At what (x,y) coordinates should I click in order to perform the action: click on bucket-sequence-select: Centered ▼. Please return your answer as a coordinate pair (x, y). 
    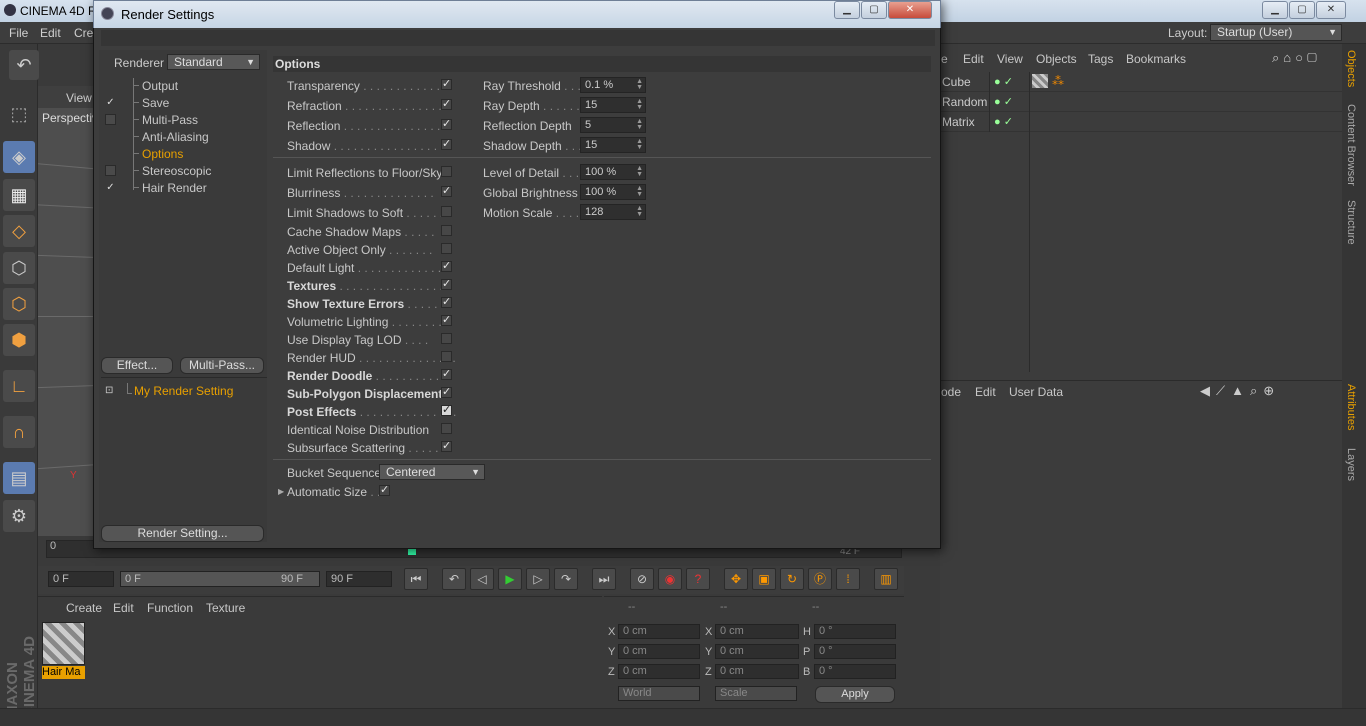
    Looking at the image, I should click on (432, 472).